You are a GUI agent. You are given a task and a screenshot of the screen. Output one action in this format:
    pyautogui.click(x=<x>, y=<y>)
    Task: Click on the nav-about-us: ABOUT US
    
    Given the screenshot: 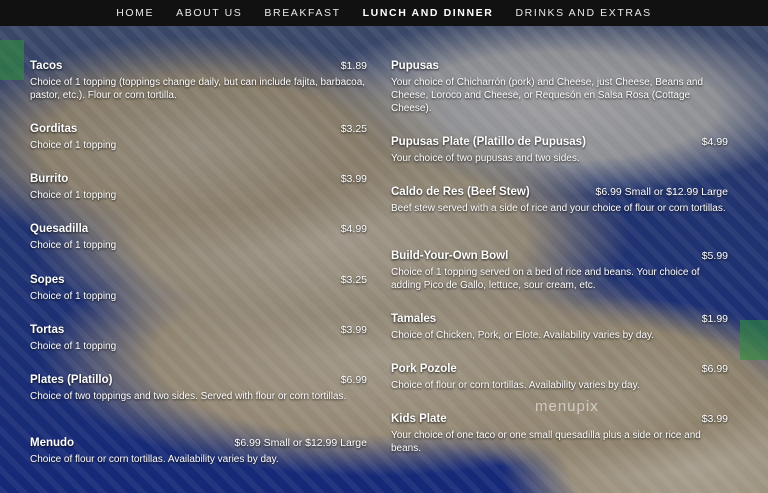 What is the action you would take?
    pyautogui.click(x=209, y=13)
    